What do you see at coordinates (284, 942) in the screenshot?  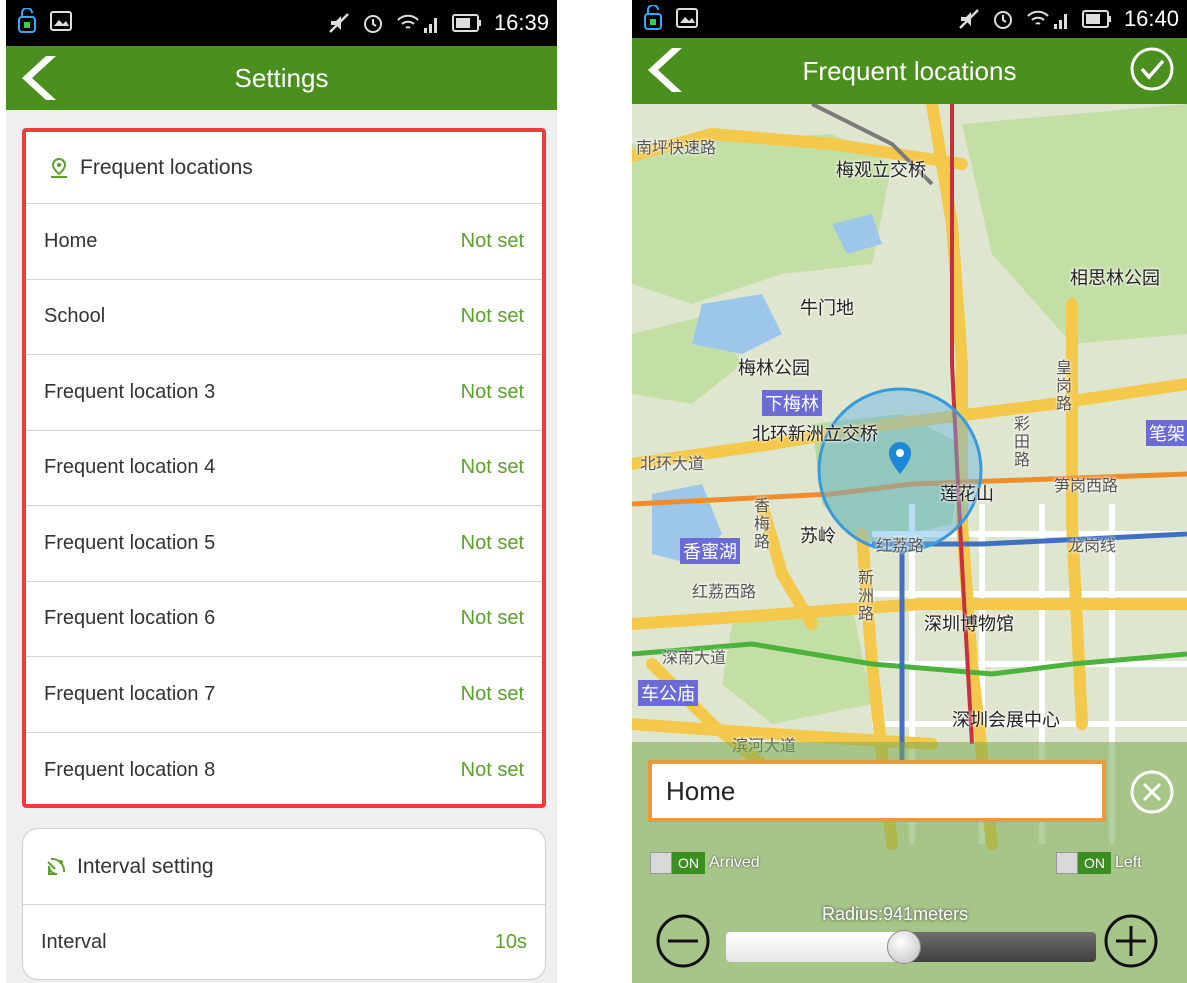 I see `interval-row: Interval 10s` at bounding box center [284, 942].